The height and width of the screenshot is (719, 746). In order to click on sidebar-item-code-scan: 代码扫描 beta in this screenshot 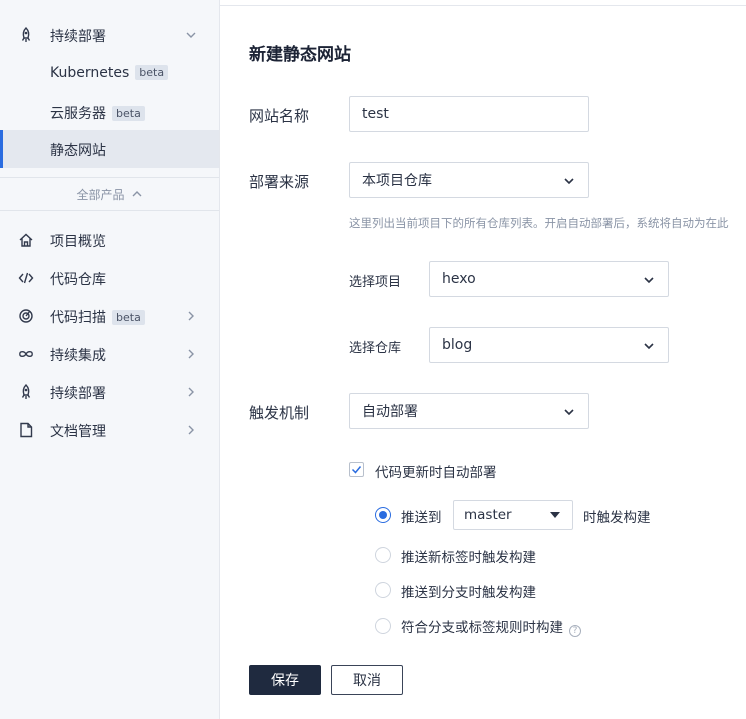, I will do `click(109, 316)`.